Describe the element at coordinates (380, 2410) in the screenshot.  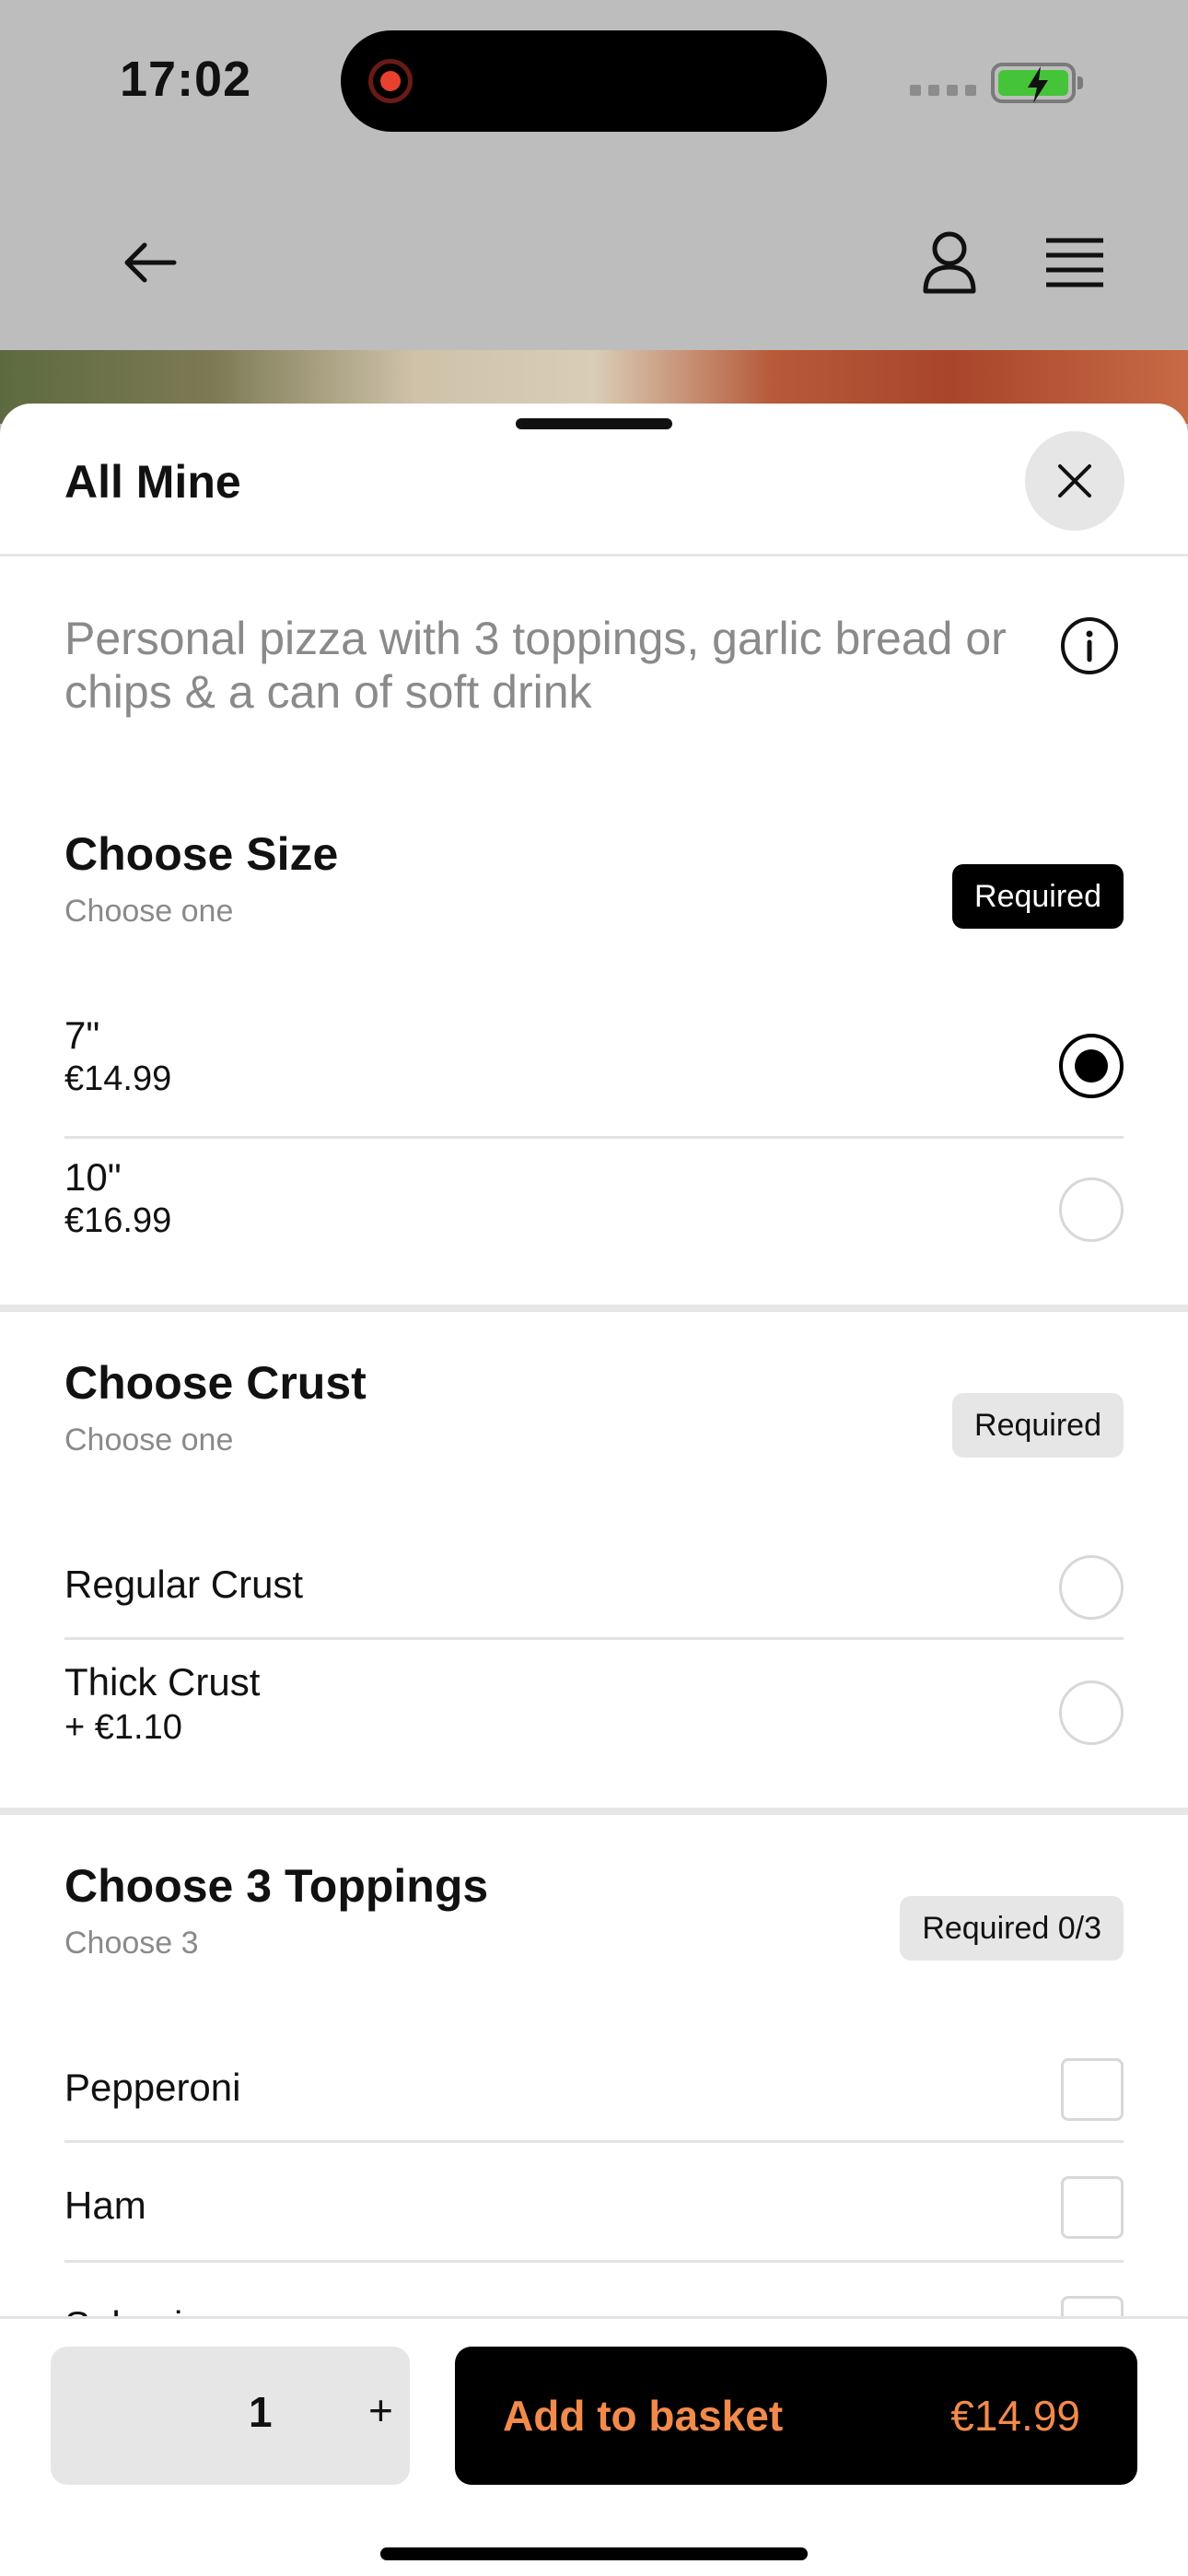
I see `quantity-plus-button: +` at that location.